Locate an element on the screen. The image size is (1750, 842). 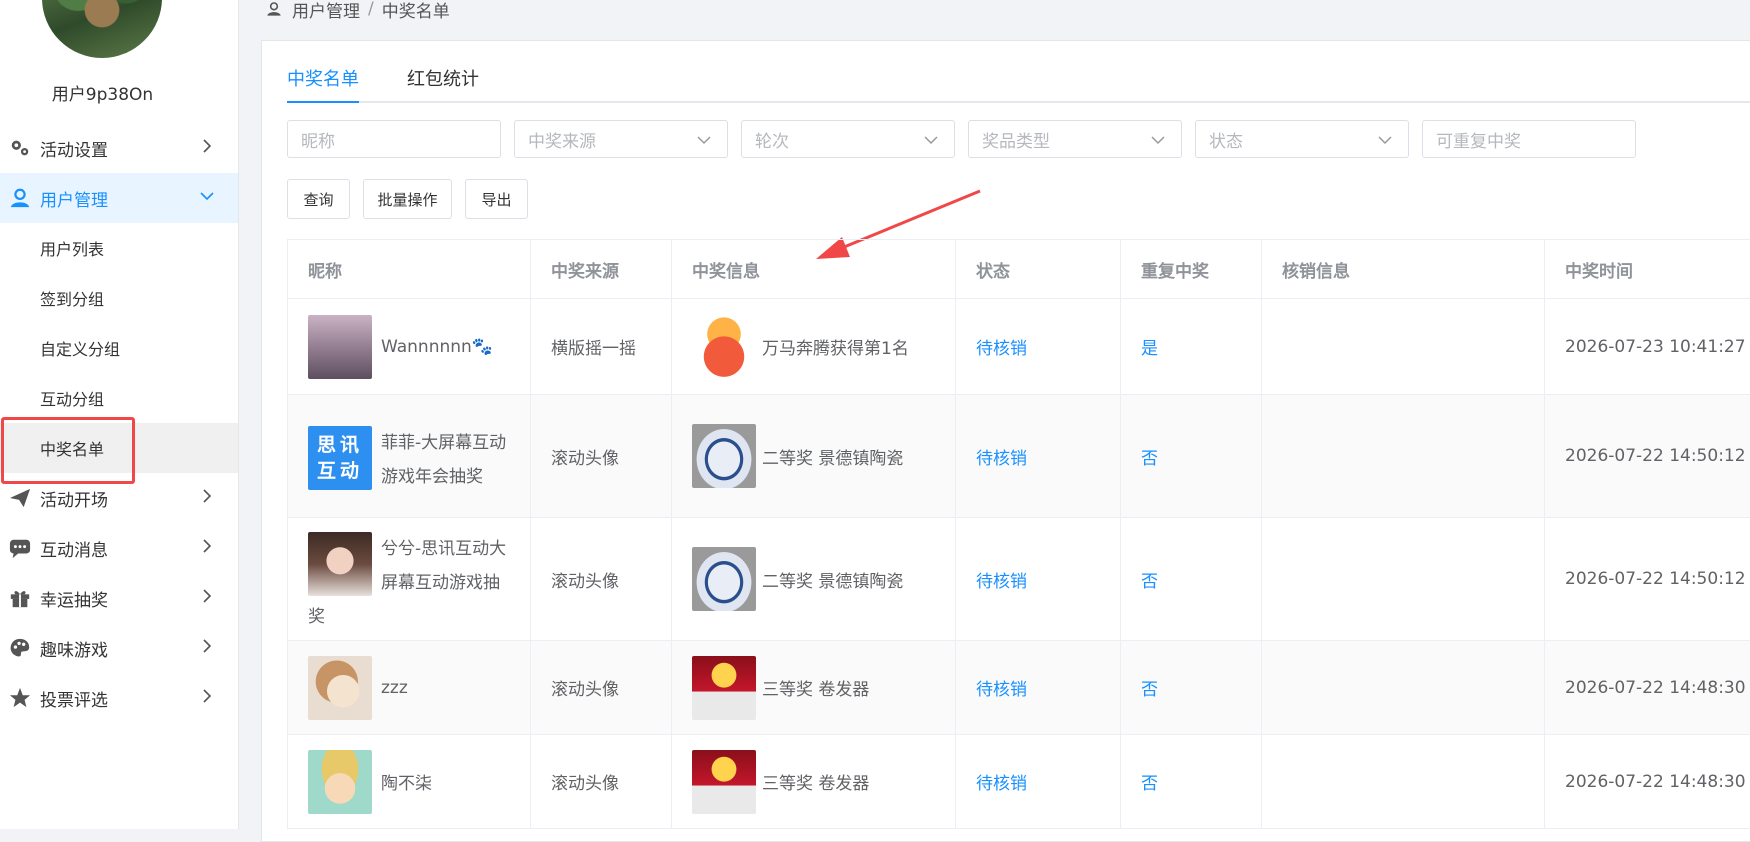
menu-label: 活动设置 is located at coordinates (74, 150).